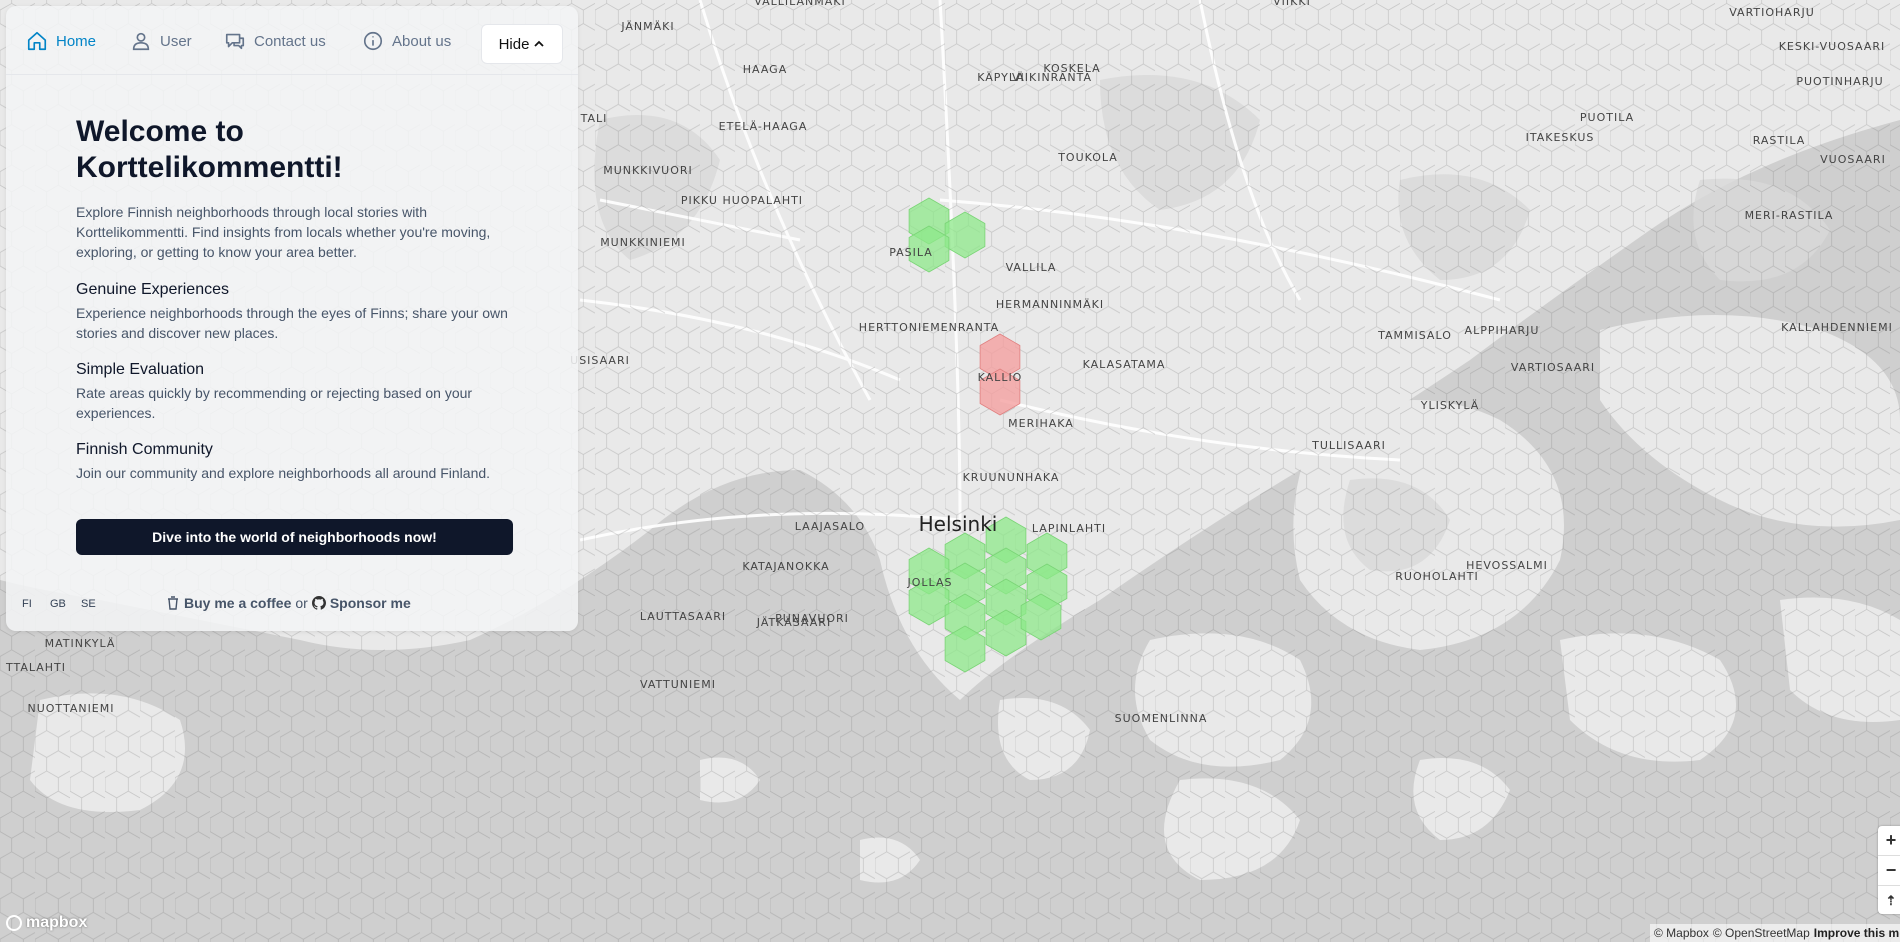 The image size is (1900, 942). I want to click on place-label: LAPINLAHTI, so click(1069, 528).